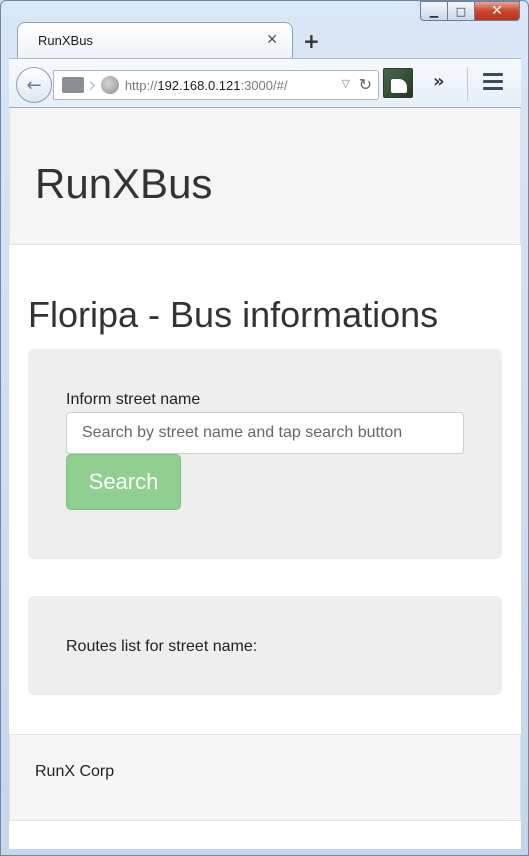 Image resolution: width=529 pixels, height=856 pixels. Describe the element at coordinates (199, 85) in the screenshot. I see `url-host: 192.168.0.121` at that location.